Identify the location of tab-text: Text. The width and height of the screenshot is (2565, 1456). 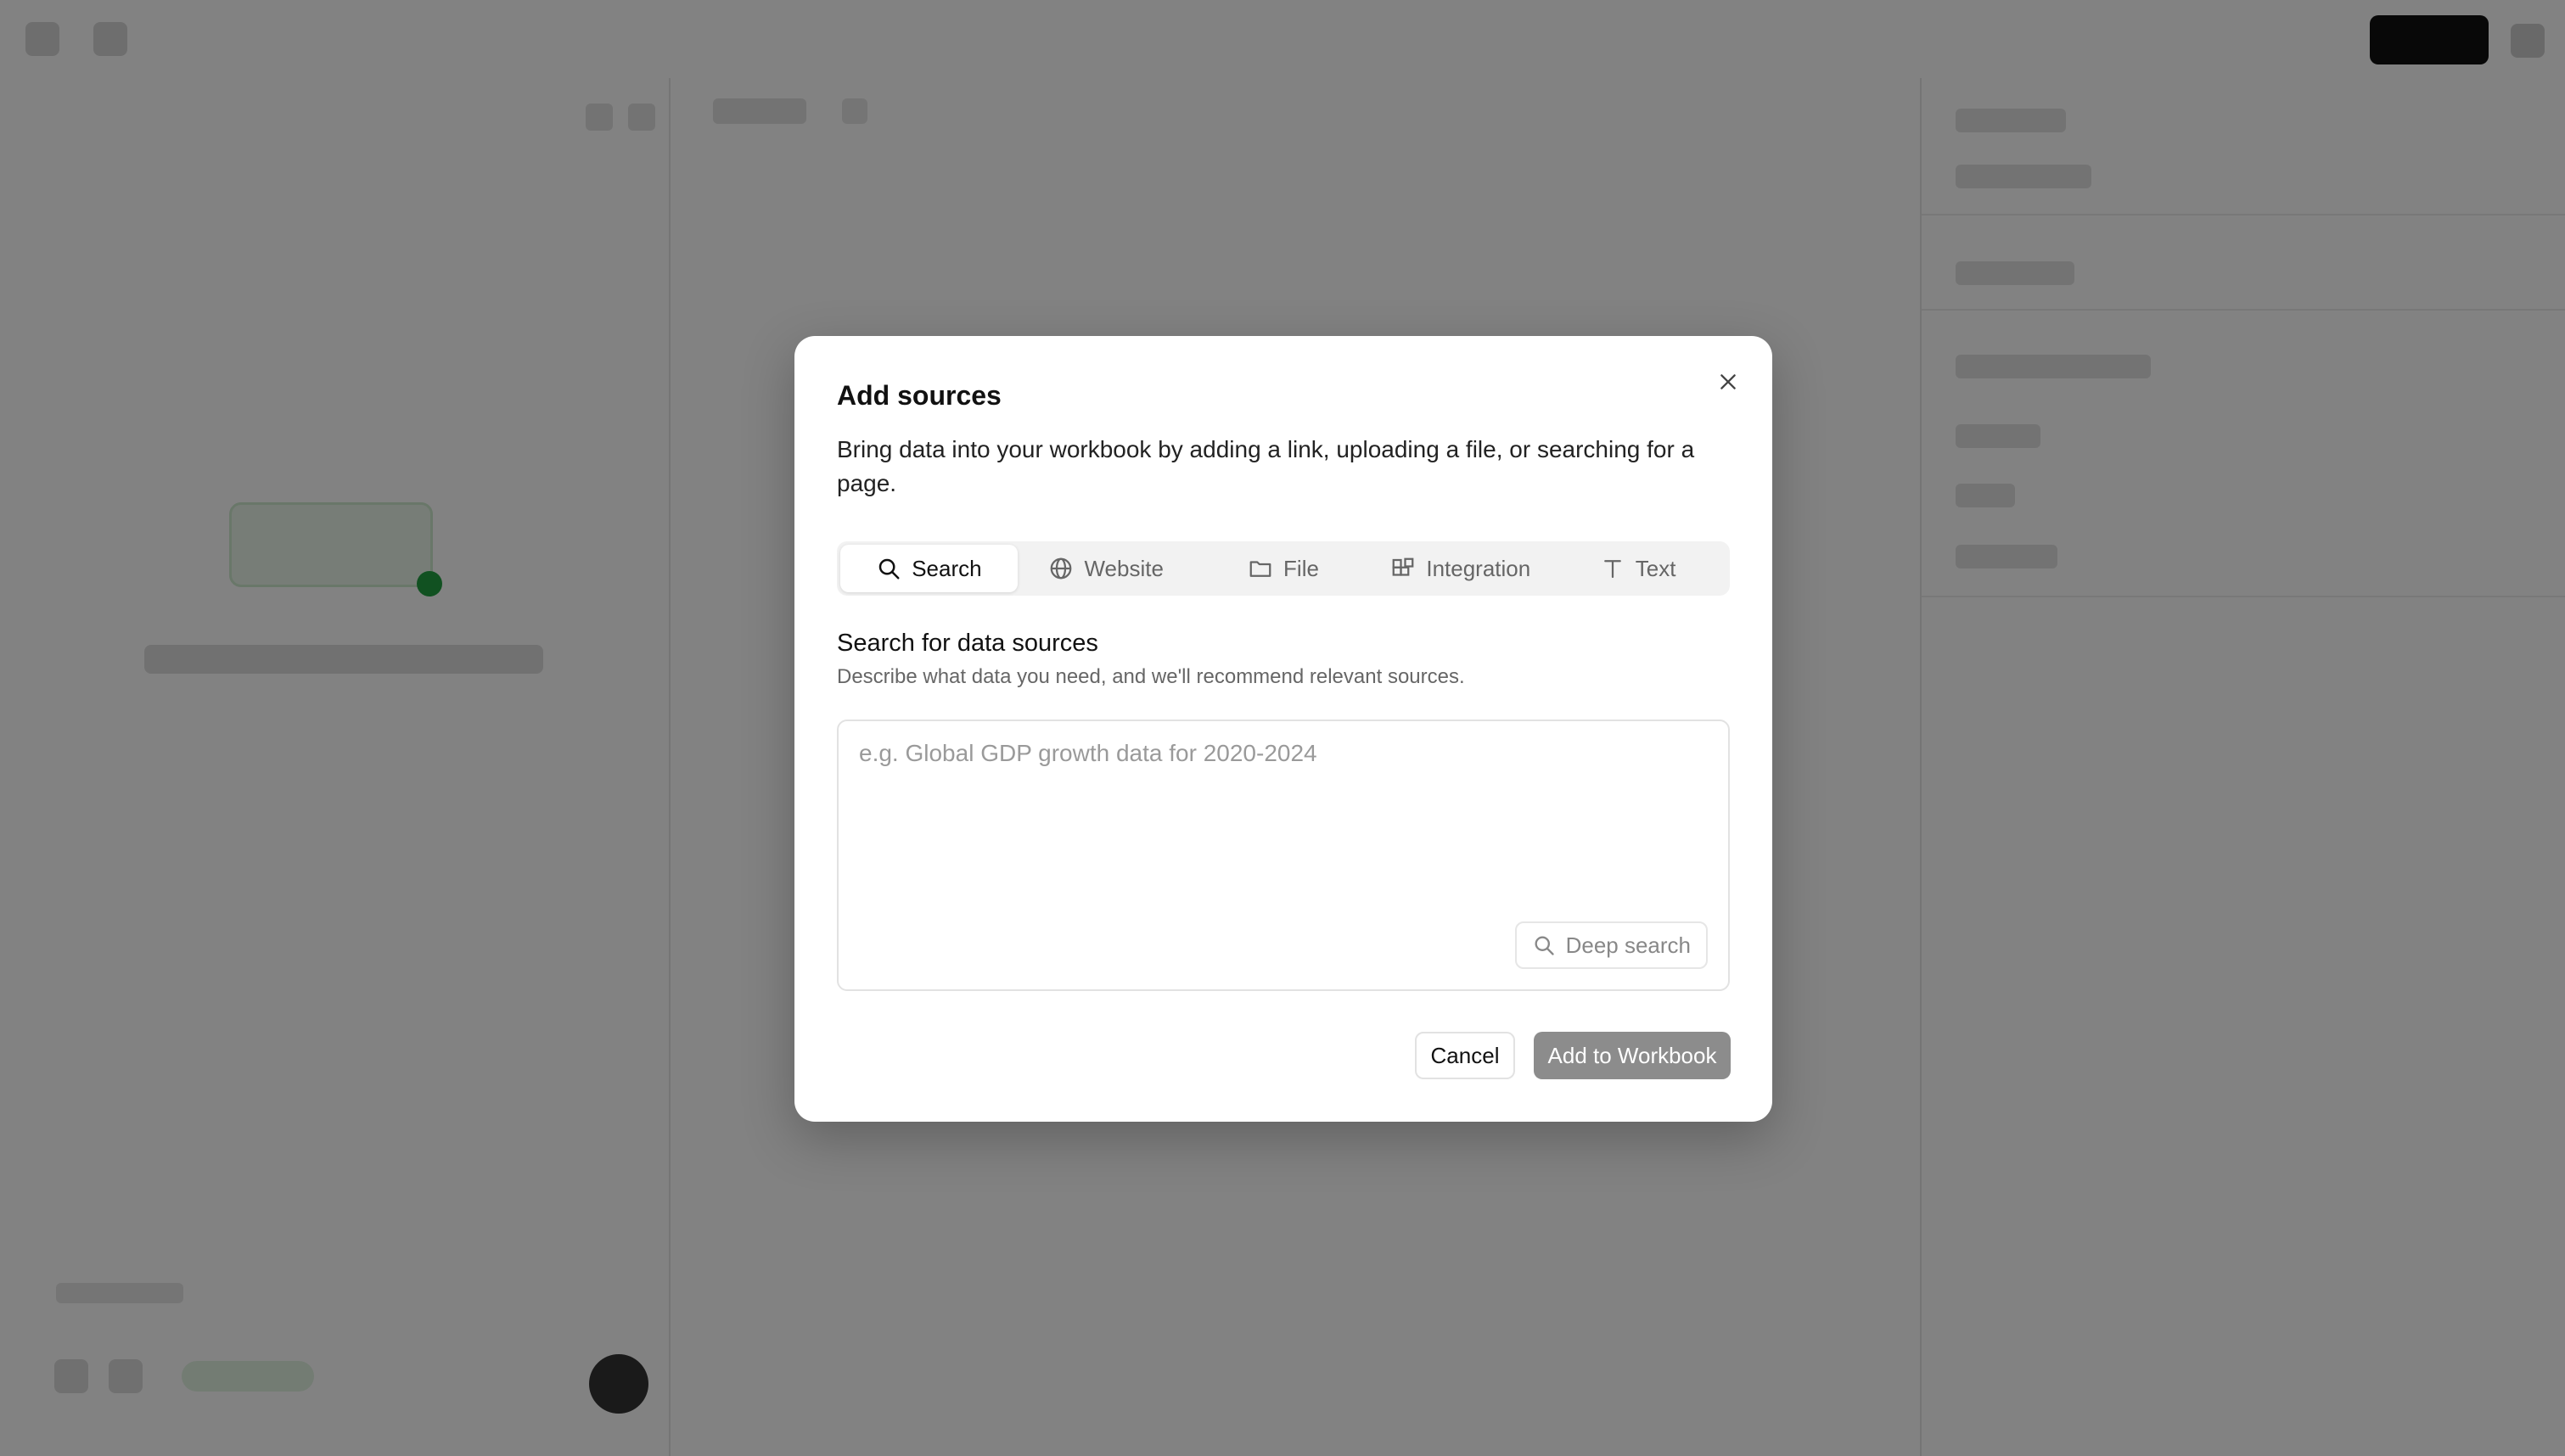
(1637, 568).